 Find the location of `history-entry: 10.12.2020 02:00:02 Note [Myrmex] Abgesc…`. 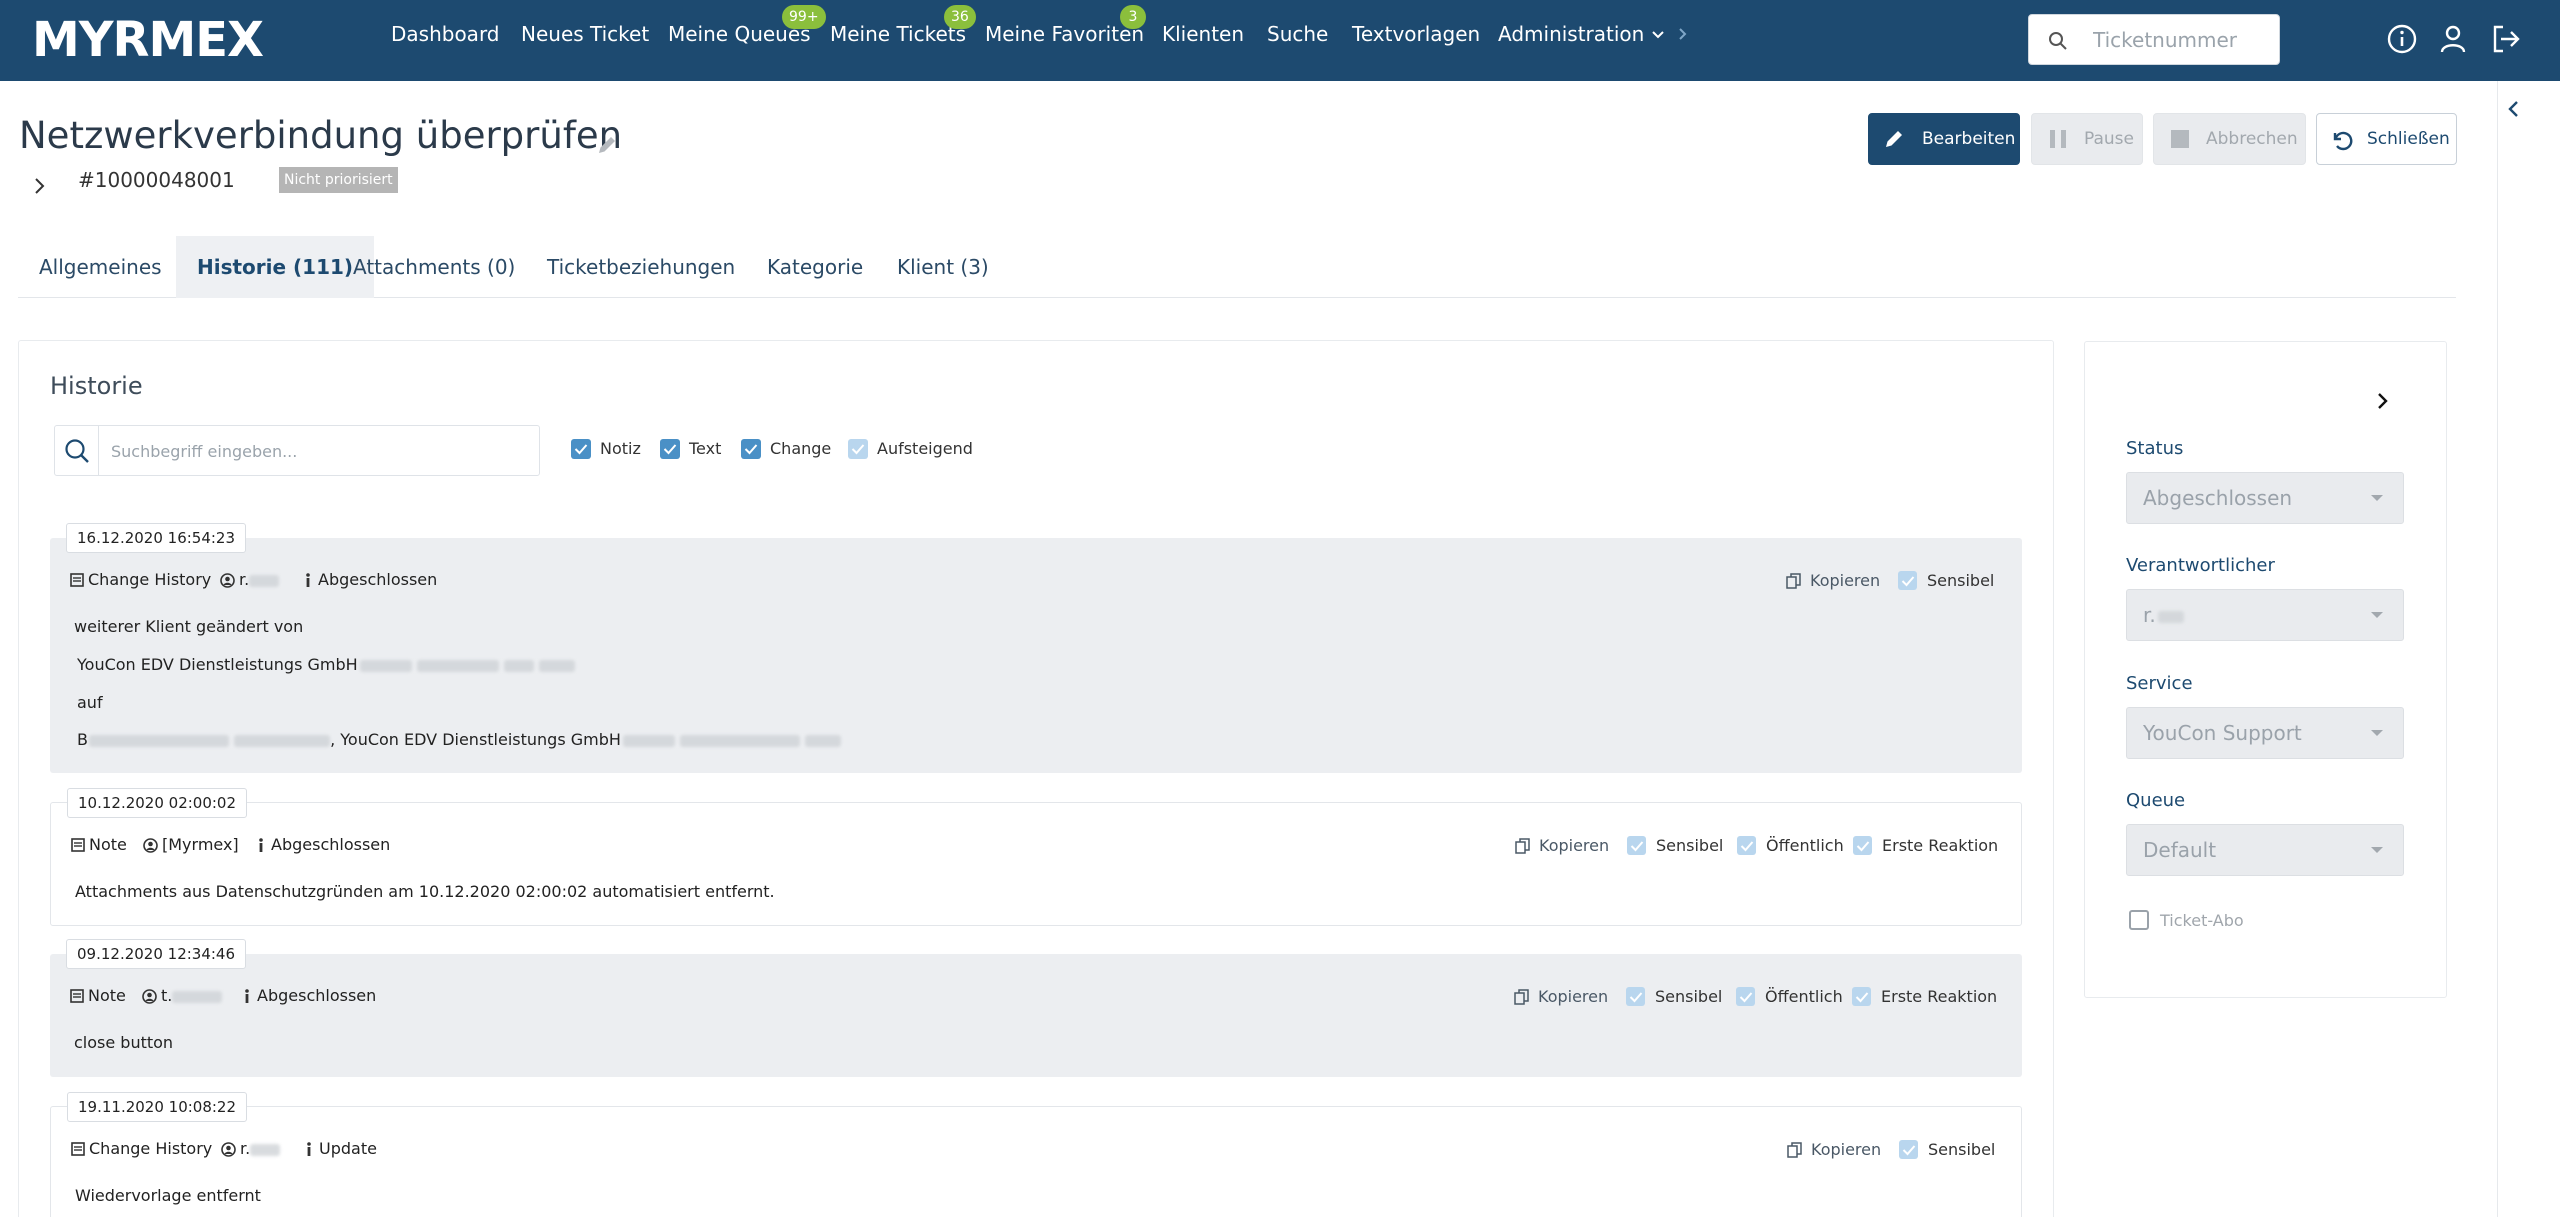

history-entry: 10.12.2020 02:00:02 Note [Myrmex] Abgesc… is located at coordinates (1036, 857).